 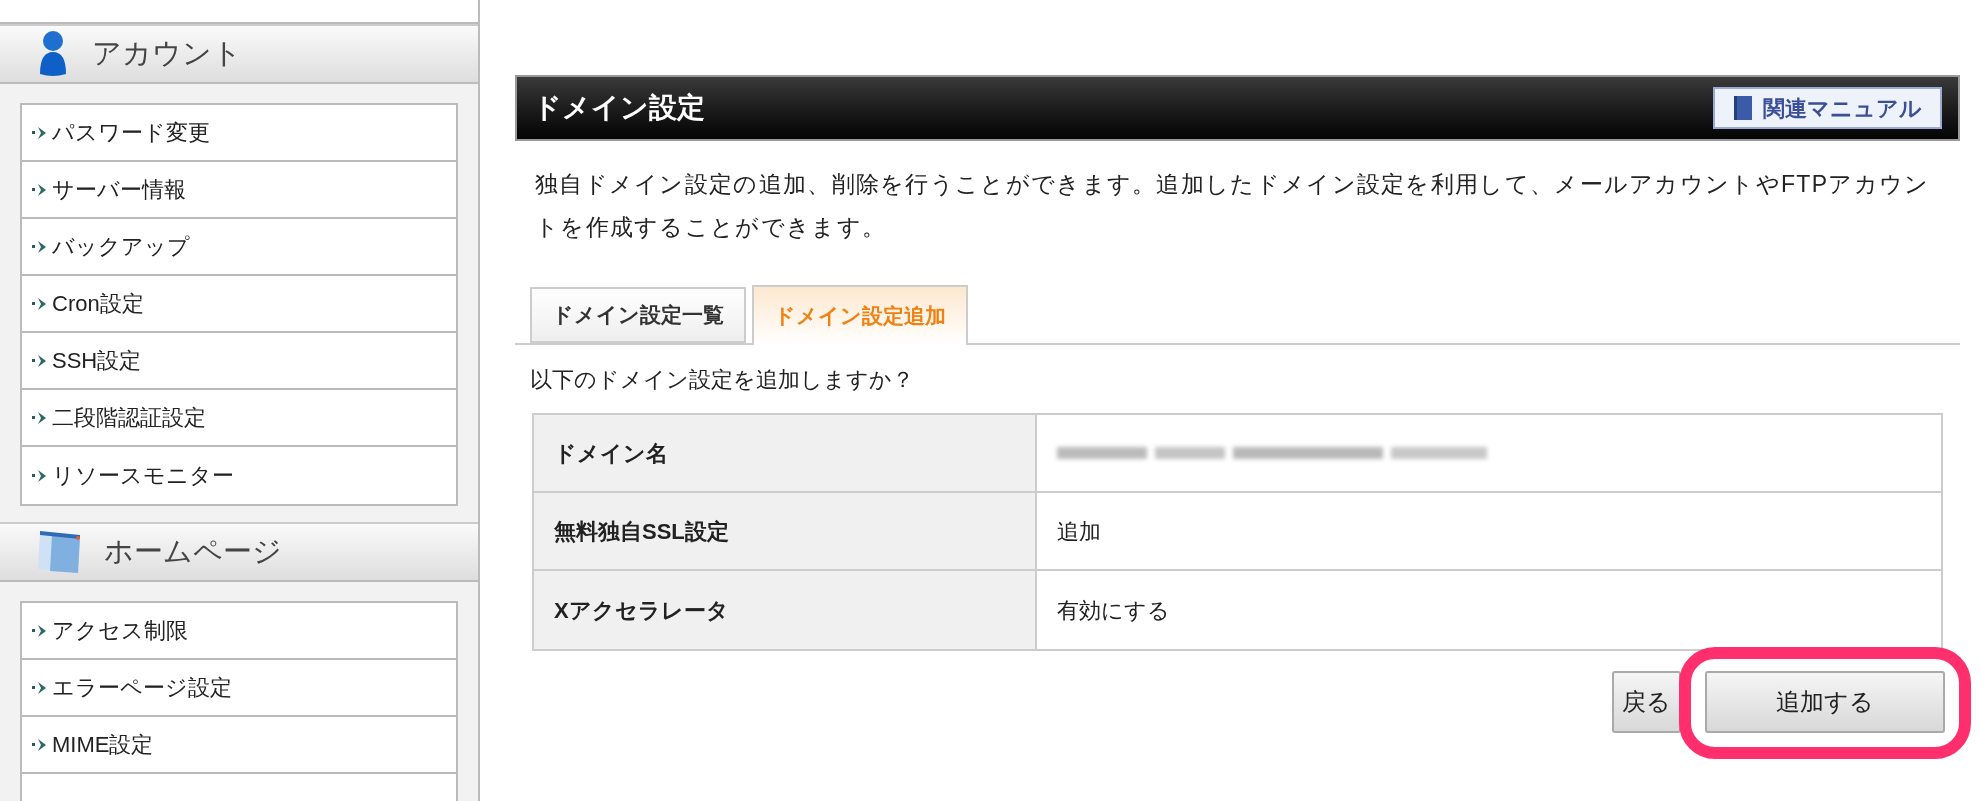 What do you see at coordinates (239, 418) in the screenshot?
I see `menu-item: 二段階認証設定` at bounding box center [239, 418].